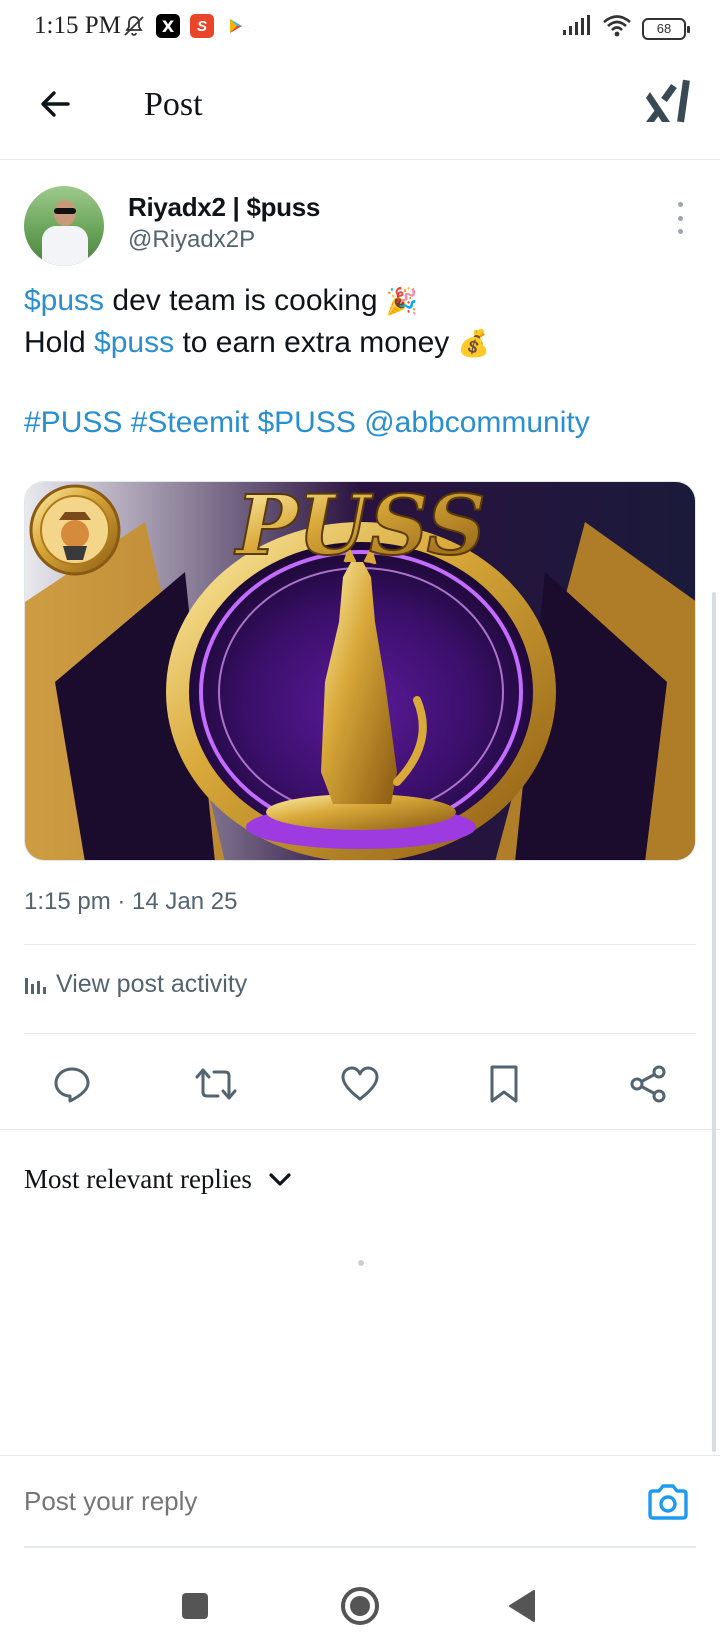 Image resolution: width=720 pixels, height=1650 pixels. What do you see at coordinates (360, 28) in the screenshot?
I see `status-bar: 1:15 PM X S 68` at bounding box center [360, 28].